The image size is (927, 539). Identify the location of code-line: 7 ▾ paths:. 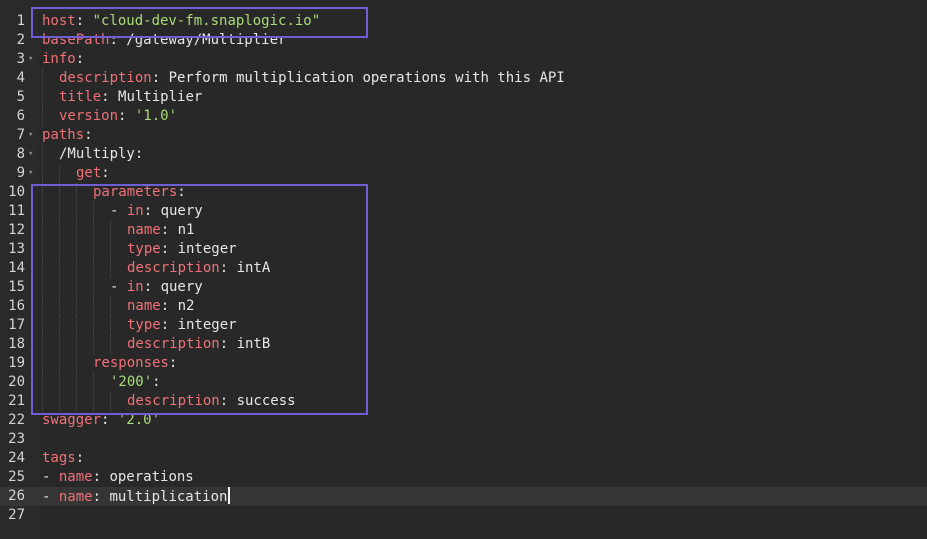
(463, 135).